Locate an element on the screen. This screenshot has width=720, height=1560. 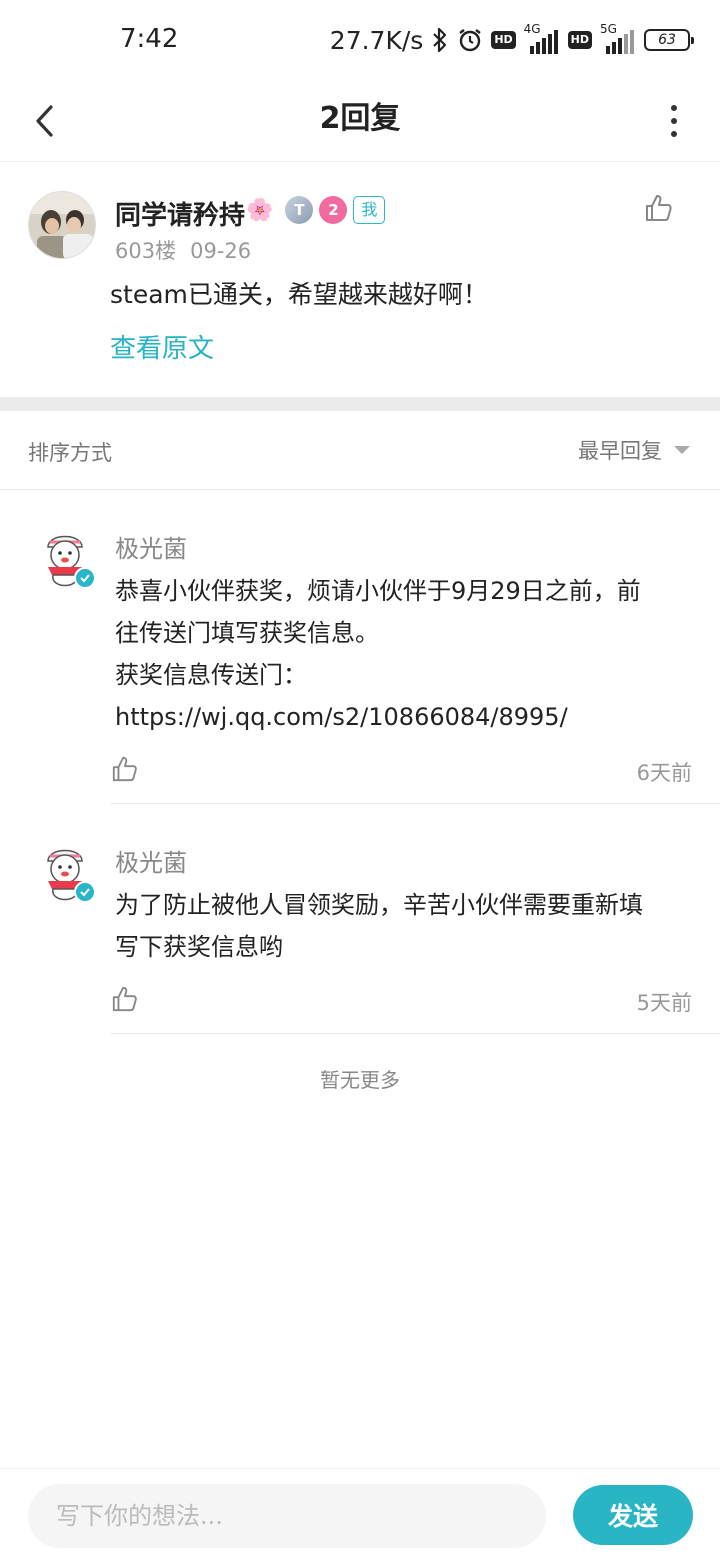
status-icons: 27.7K/s HD 4G HD 5G 63 is located at coordinates (511, 40).